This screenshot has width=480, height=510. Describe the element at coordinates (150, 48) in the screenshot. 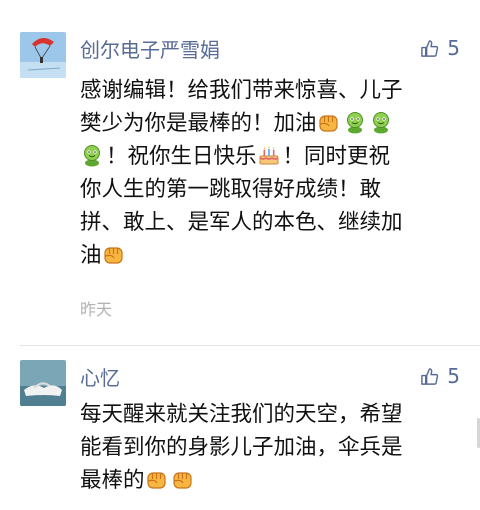

I see `comment-username: 创尔电子严雪娟` at that location.